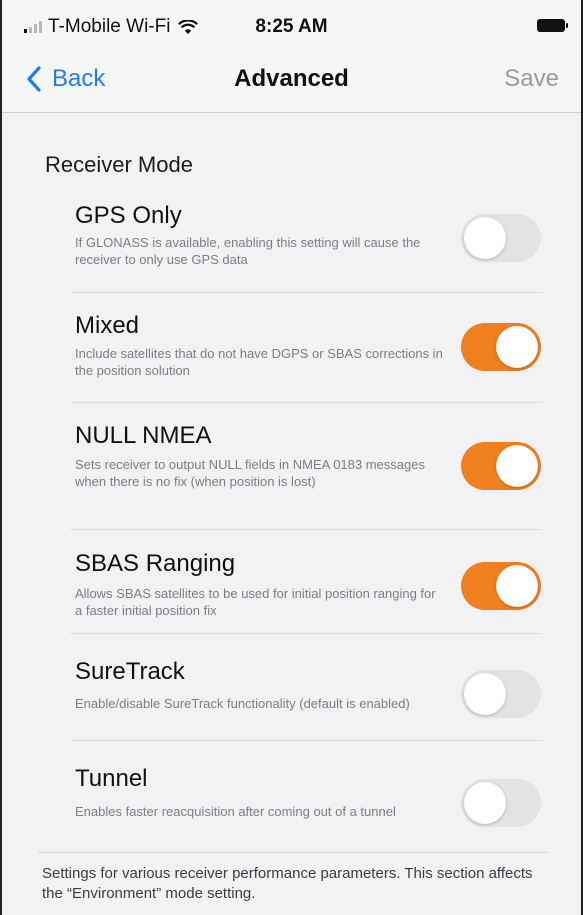  Describe the element at coordinates (552, 25) in the screenshot. I see `battery-icon` at that location.